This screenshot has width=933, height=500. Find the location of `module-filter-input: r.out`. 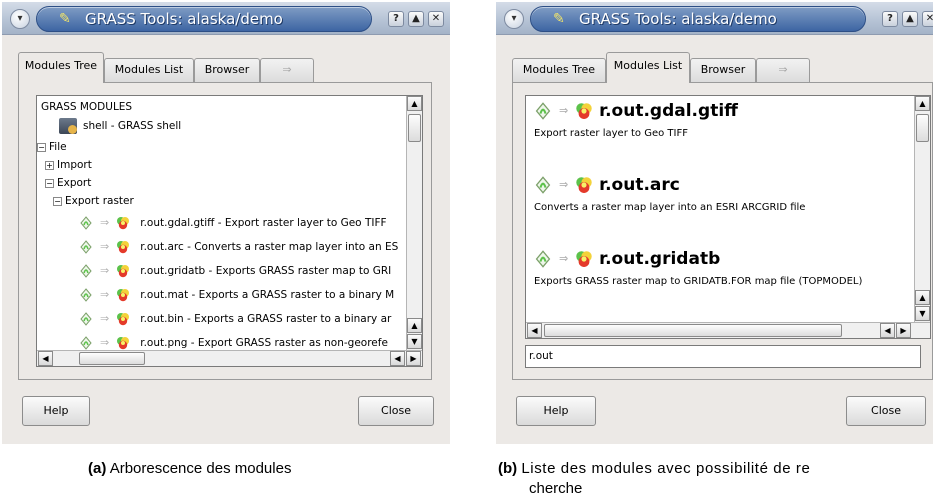

module-filter-input: r.out is located at coordinates (723, 356).